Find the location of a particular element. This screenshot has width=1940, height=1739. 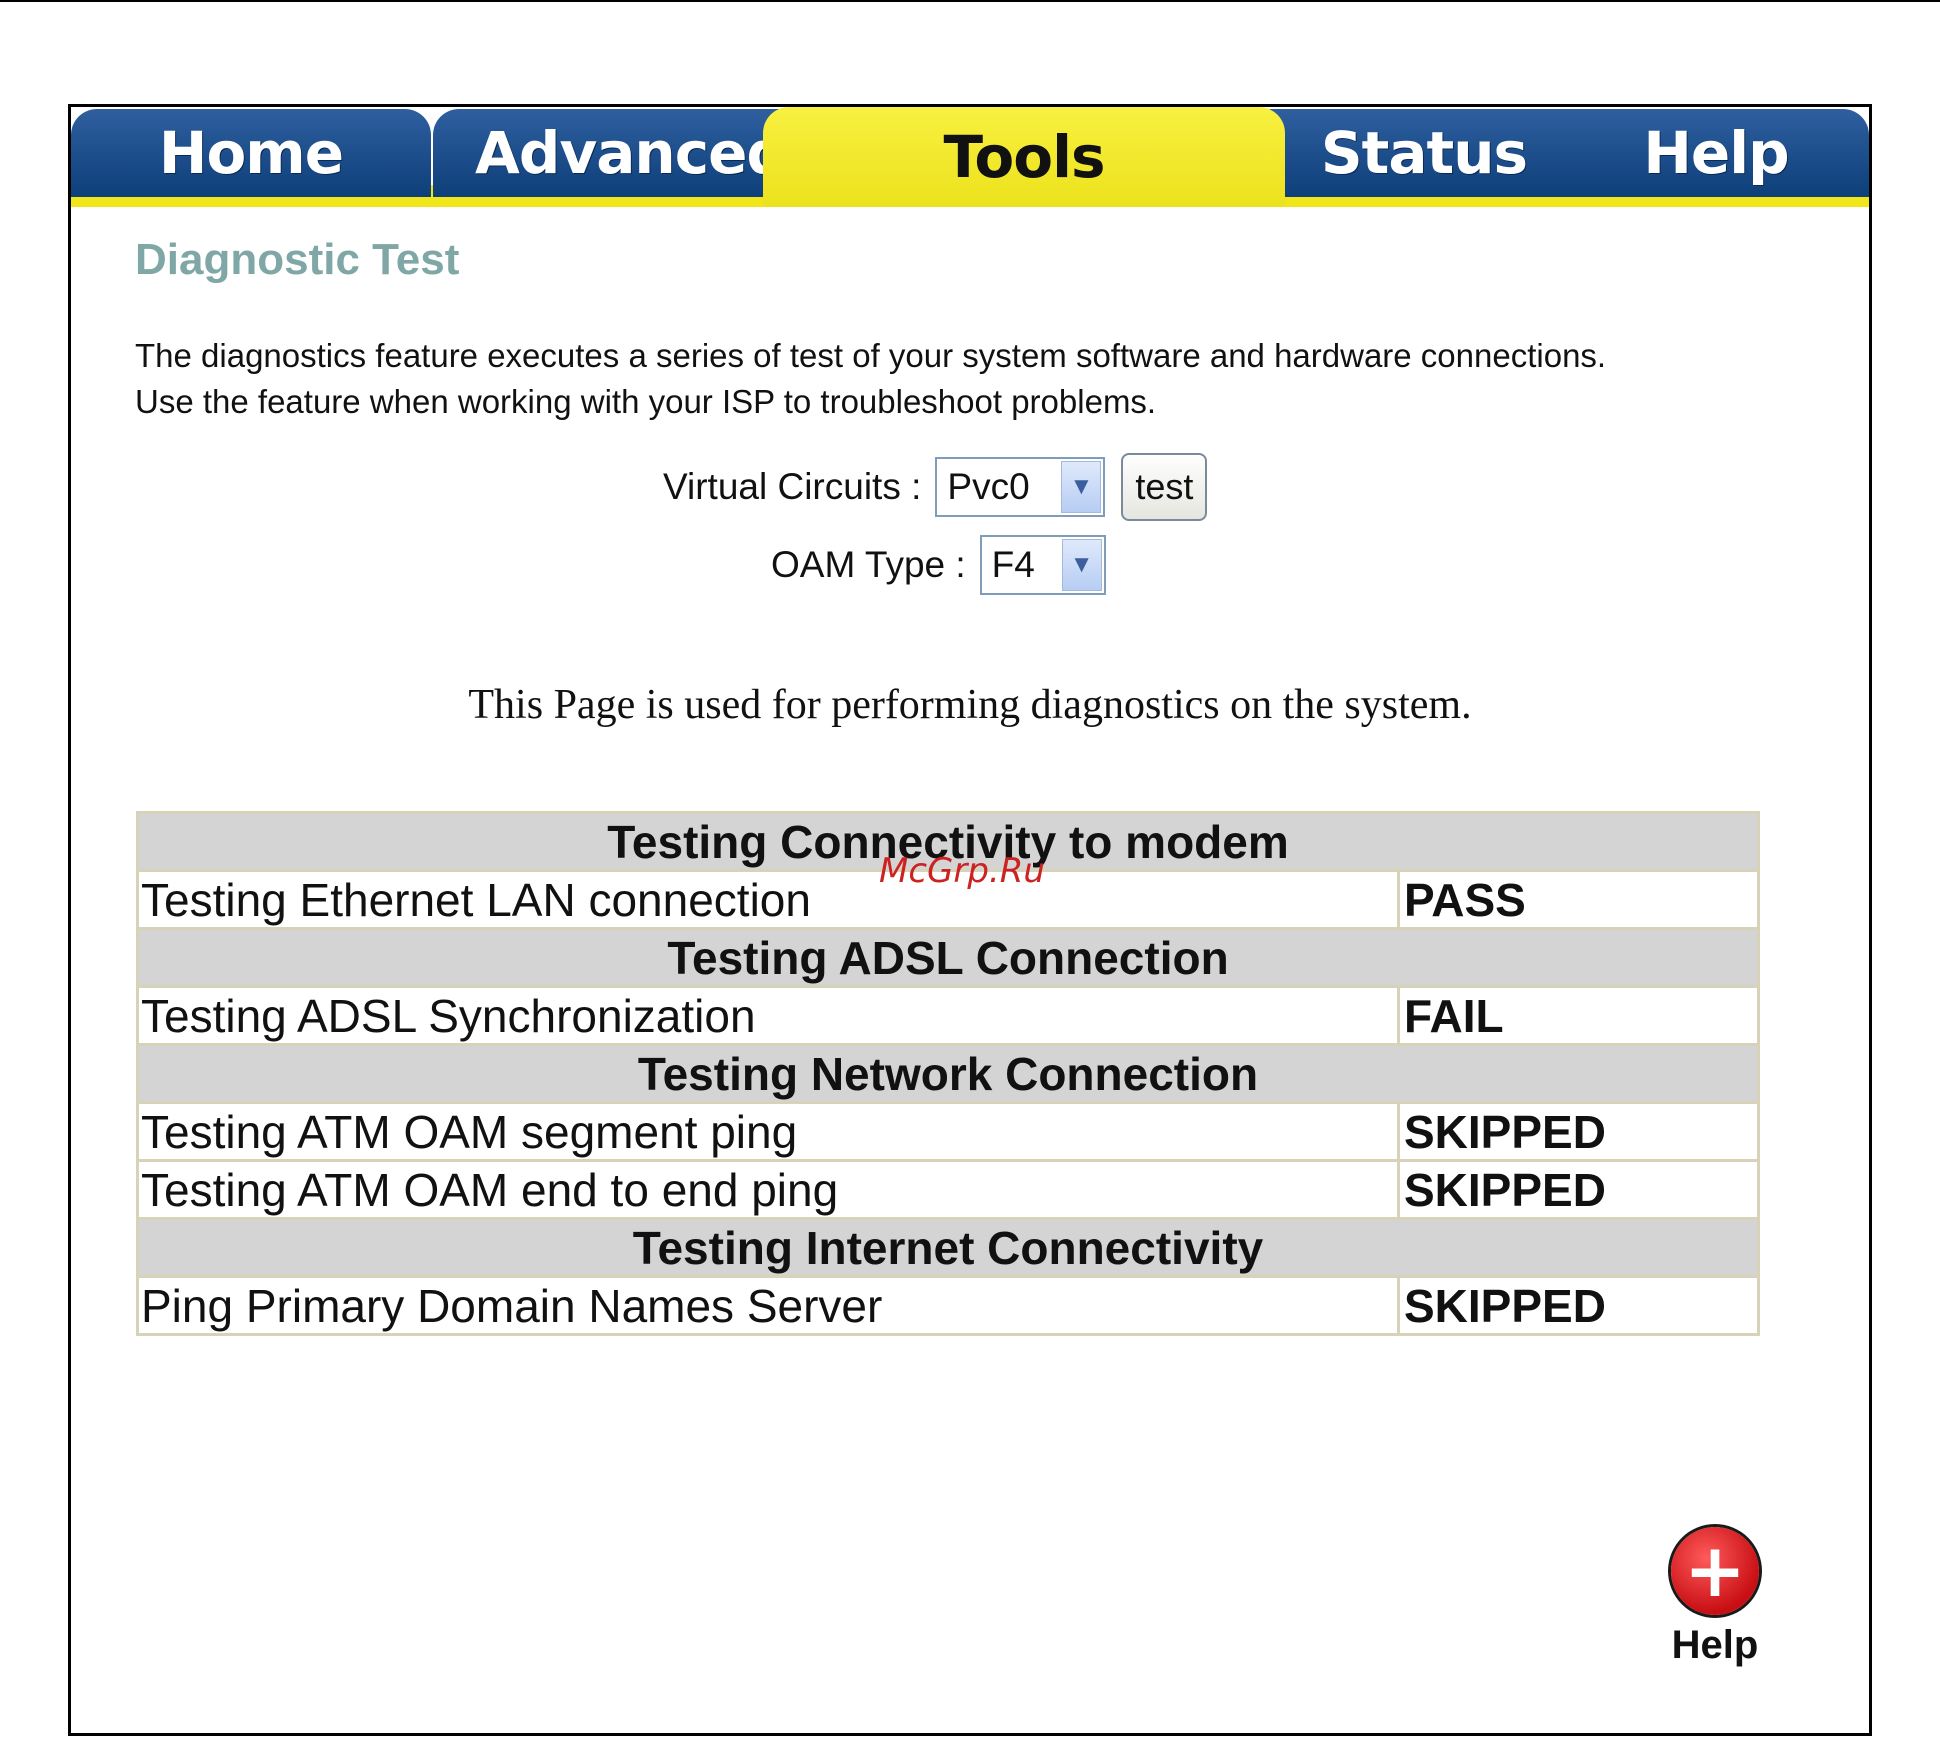

help-link: + Help is located at coordinates (1715, 1597).